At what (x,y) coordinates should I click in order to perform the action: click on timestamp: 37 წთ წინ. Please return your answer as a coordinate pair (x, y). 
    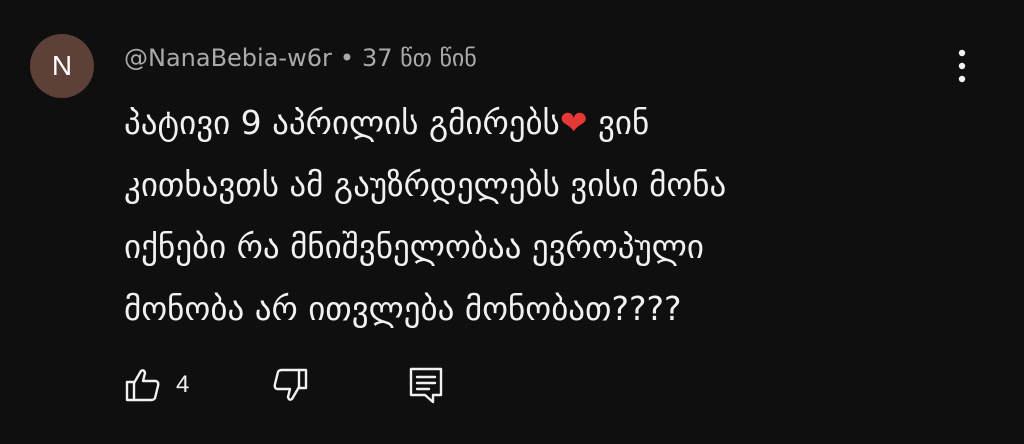
    Looking at the image, I should click on (419, 58).